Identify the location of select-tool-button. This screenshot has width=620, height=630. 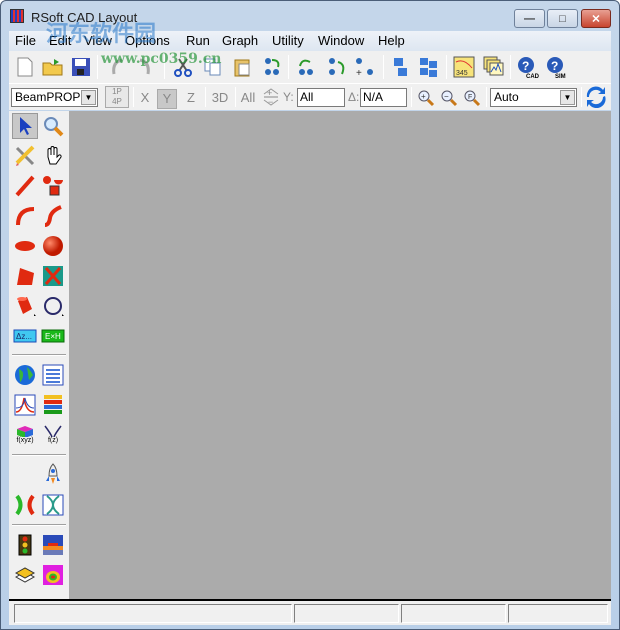
(25, 126).